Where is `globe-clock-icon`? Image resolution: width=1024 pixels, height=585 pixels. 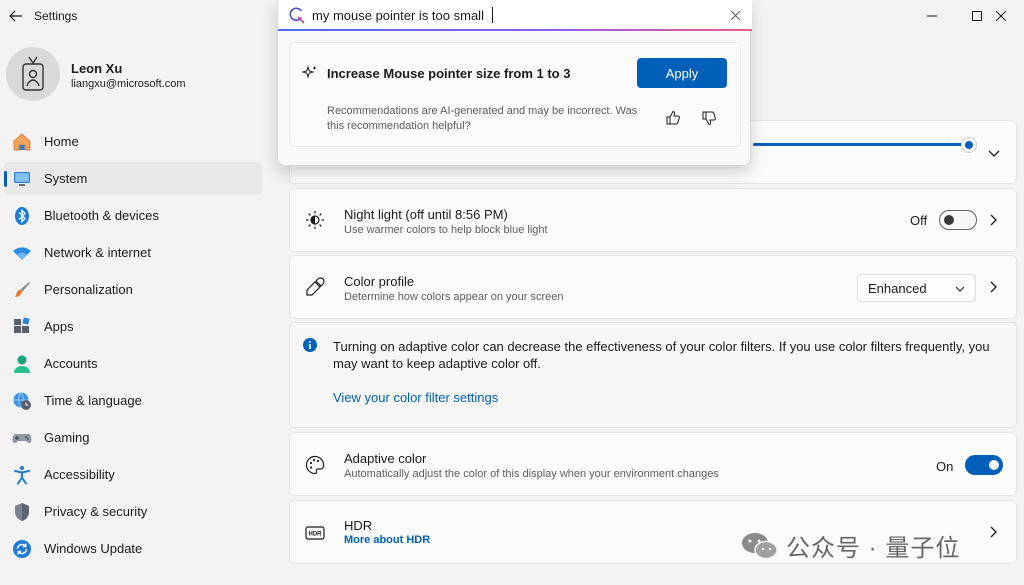 globe-clock-icon is located at coordinates (22, 401).